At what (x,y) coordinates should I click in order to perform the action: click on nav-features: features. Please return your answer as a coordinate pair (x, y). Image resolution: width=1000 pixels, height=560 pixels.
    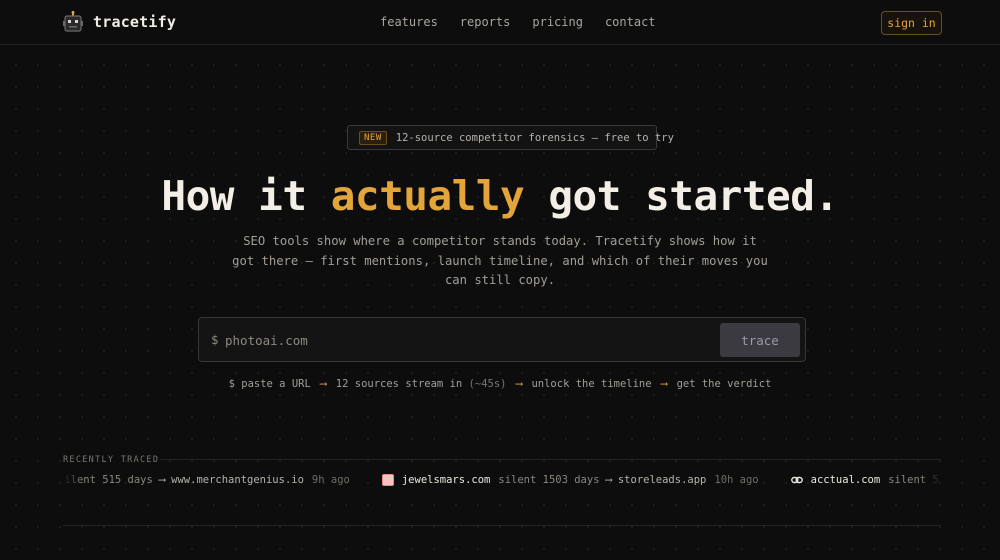
    Looking at the image, I should click on (409, 22).